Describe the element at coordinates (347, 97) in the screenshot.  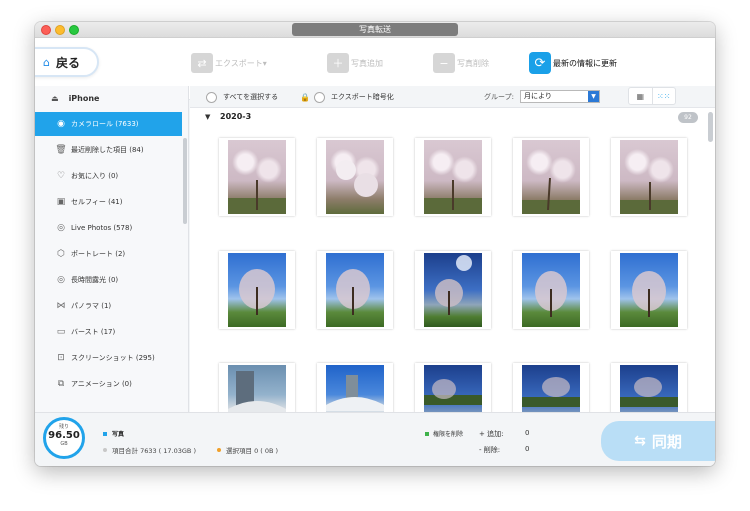
I see `export-encrypt-checkbox: 🔒 エクスポート暗号化` at that location.